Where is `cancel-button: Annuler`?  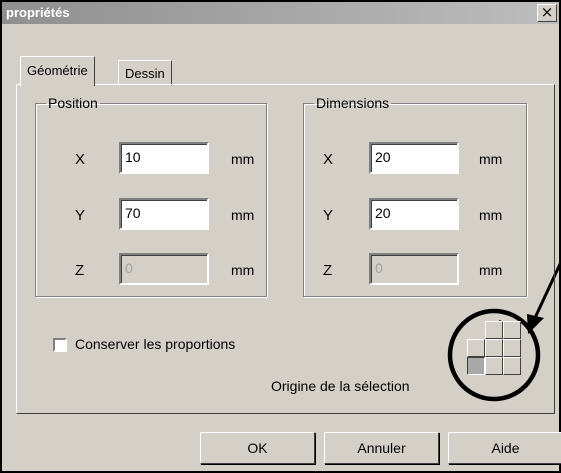 cancel-button: Annuler is located at coordinates (381, 448).